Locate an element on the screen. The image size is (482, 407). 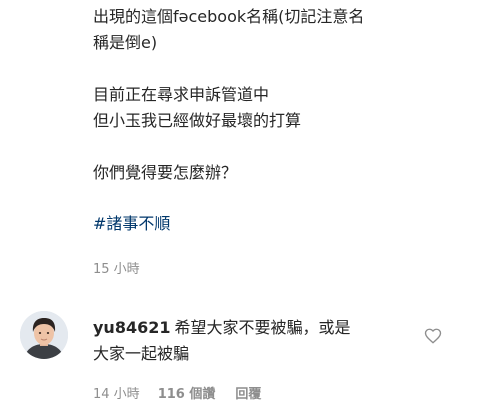
avatar-image is located at coordinates (44, 335).